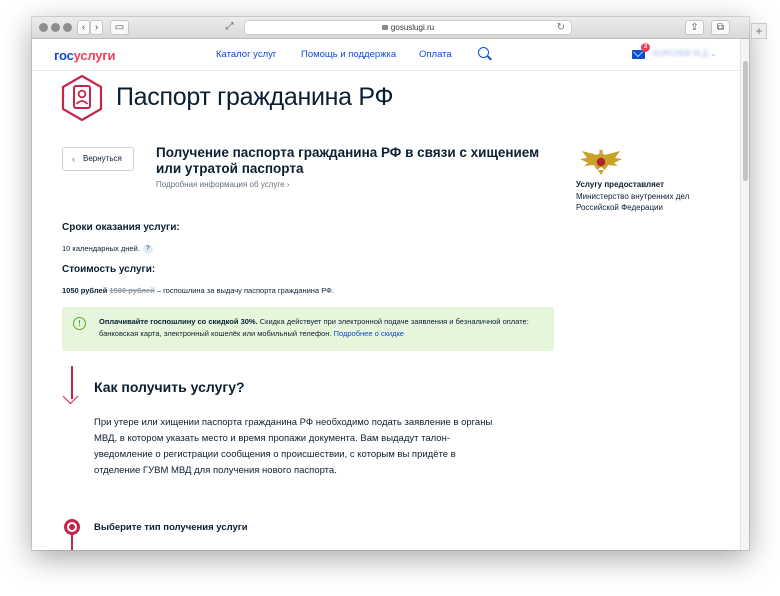 Image resolution: width=780 pixels, height=596 pixels. What do you see at coordinates (70, 396) in the screenshot?
I see `arrow-head-icon` at bounding box center [70, 396].